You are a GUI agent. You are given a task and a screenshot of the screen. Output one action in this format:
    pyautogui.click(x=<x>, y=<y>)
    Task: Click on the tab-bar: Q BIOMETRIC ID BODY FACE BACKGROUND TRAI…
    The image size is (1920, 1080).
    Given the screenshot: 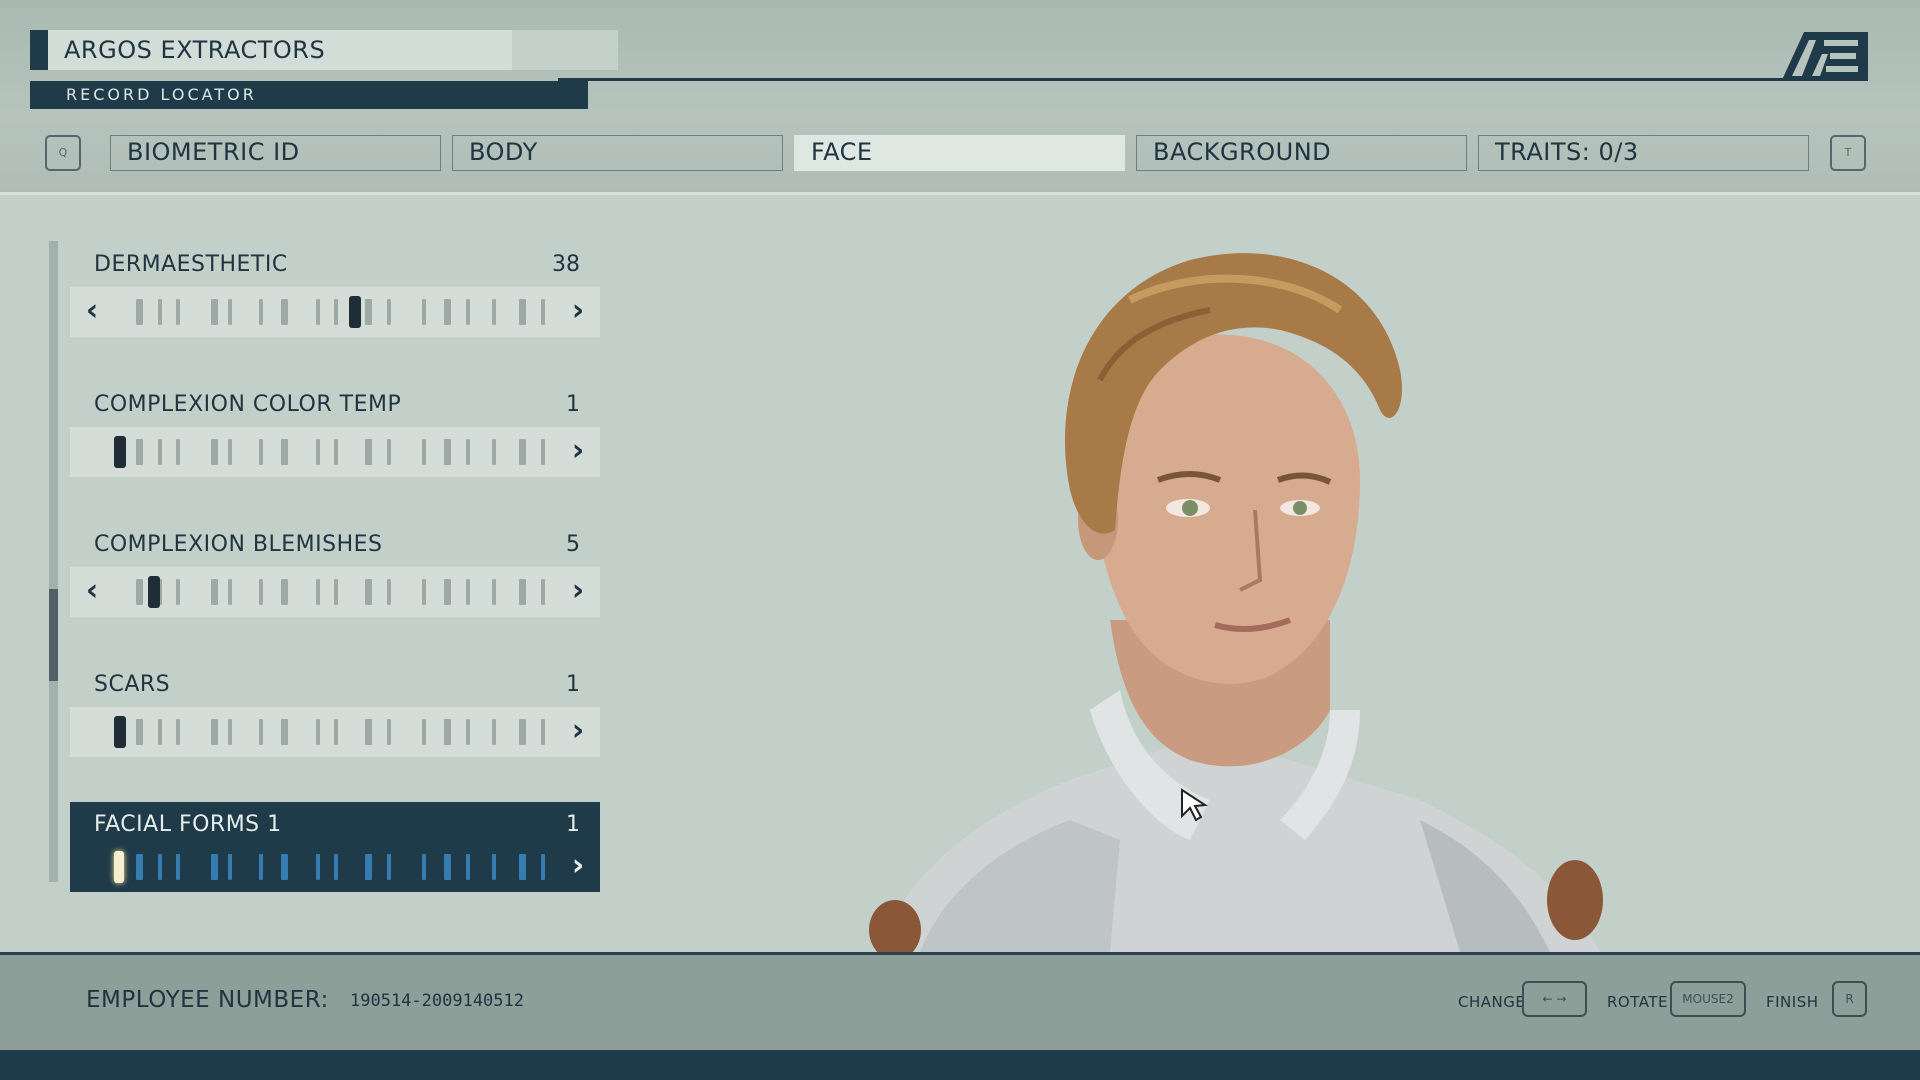 What is the action you would take?
    pyautogui.click(x=960, y=153)
    